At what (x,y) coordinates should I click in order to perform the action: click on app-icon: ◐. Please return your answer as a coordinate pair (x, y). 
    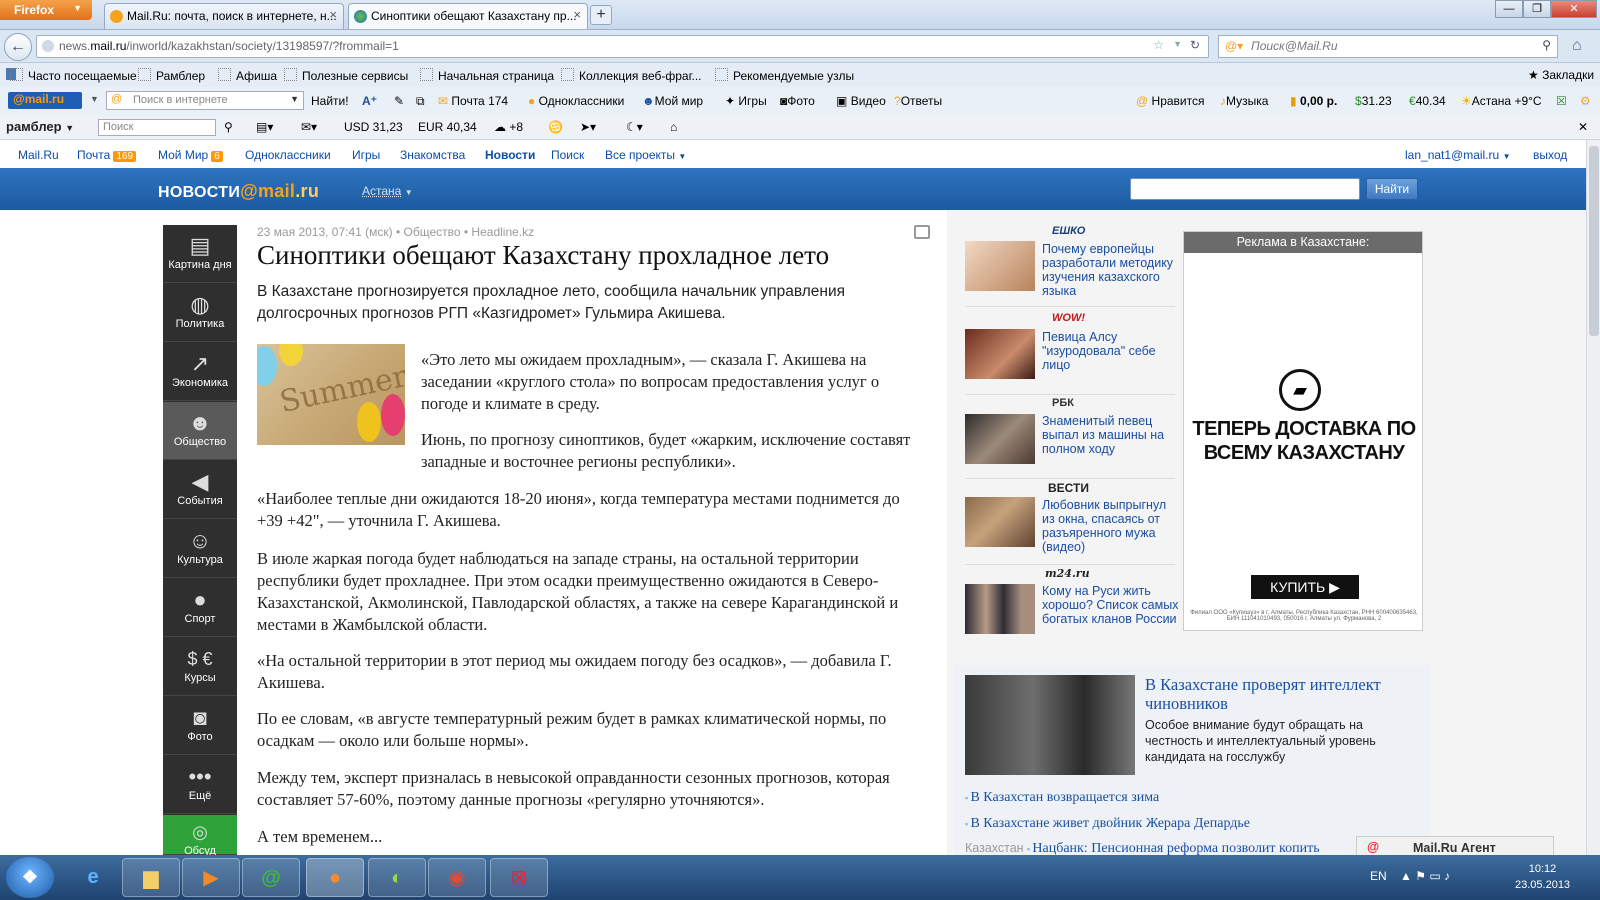
    Looking at the image, I should click on (397, 877).